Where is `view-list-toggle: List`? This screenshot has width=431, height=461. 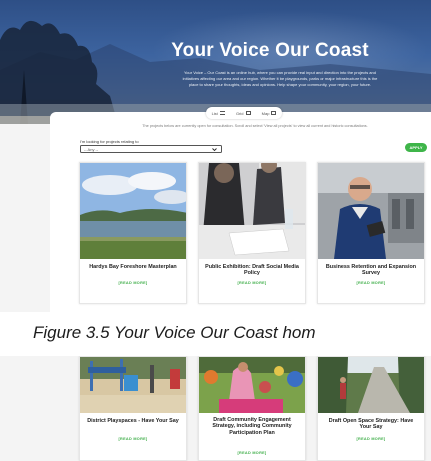 view-list-toggle: List is located at coordinates (218, 113).